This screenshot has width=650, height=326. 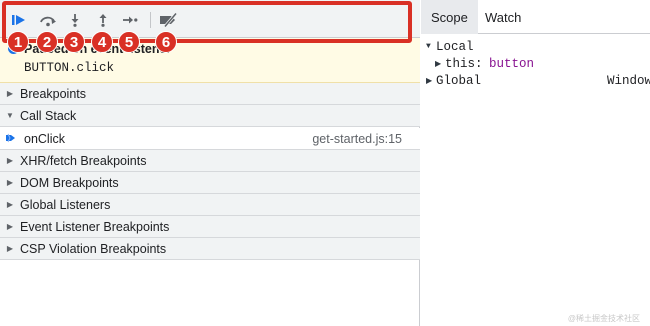 I want to click on section-breakpoints: ▶ Breakpoints, so click(x=210, y=94).